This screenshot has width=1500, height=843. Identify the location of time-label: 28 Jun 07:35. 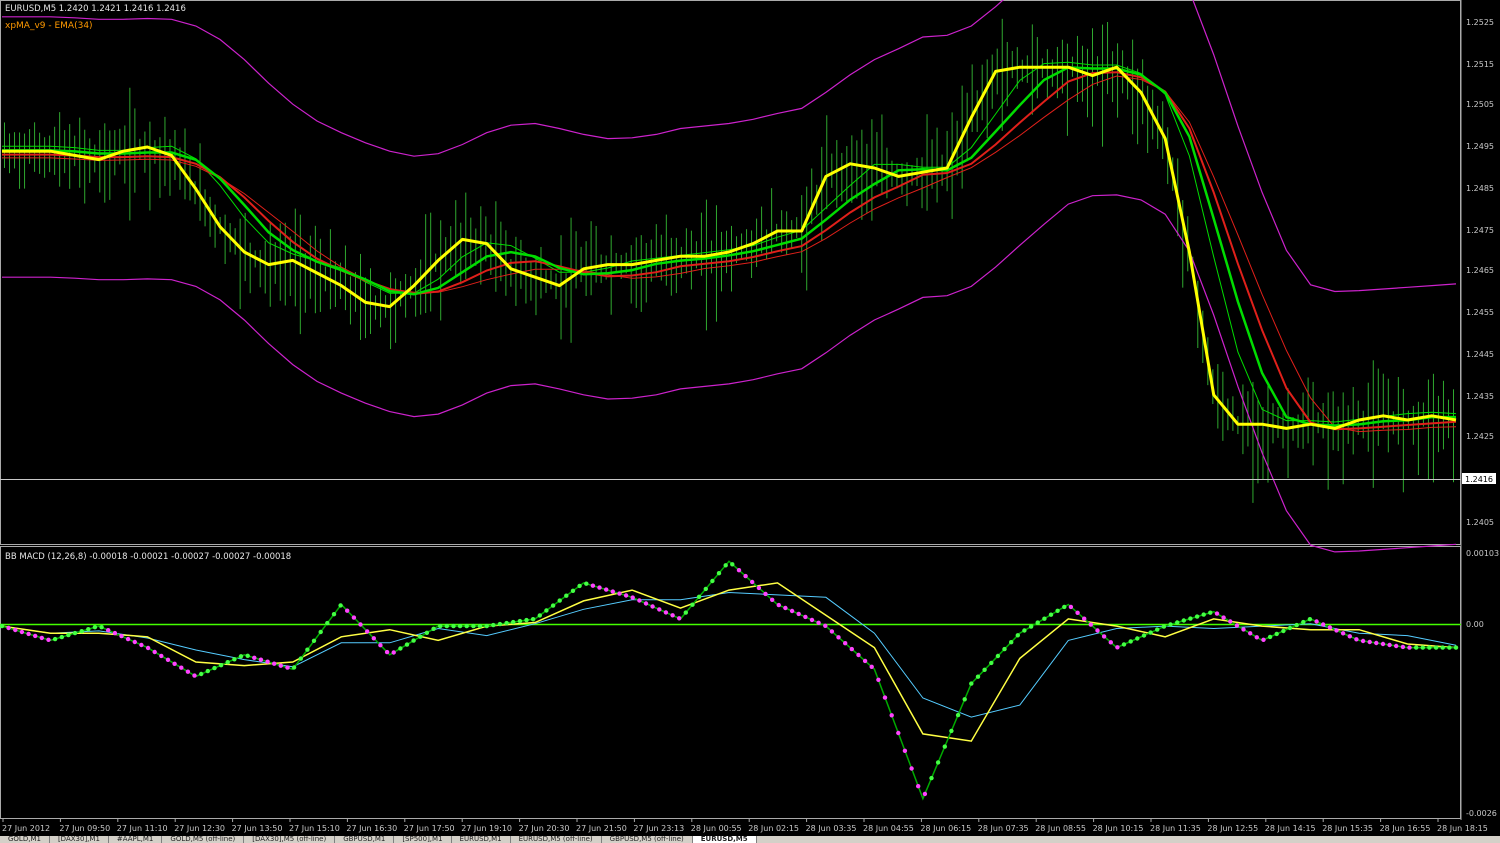
(1003, 828).